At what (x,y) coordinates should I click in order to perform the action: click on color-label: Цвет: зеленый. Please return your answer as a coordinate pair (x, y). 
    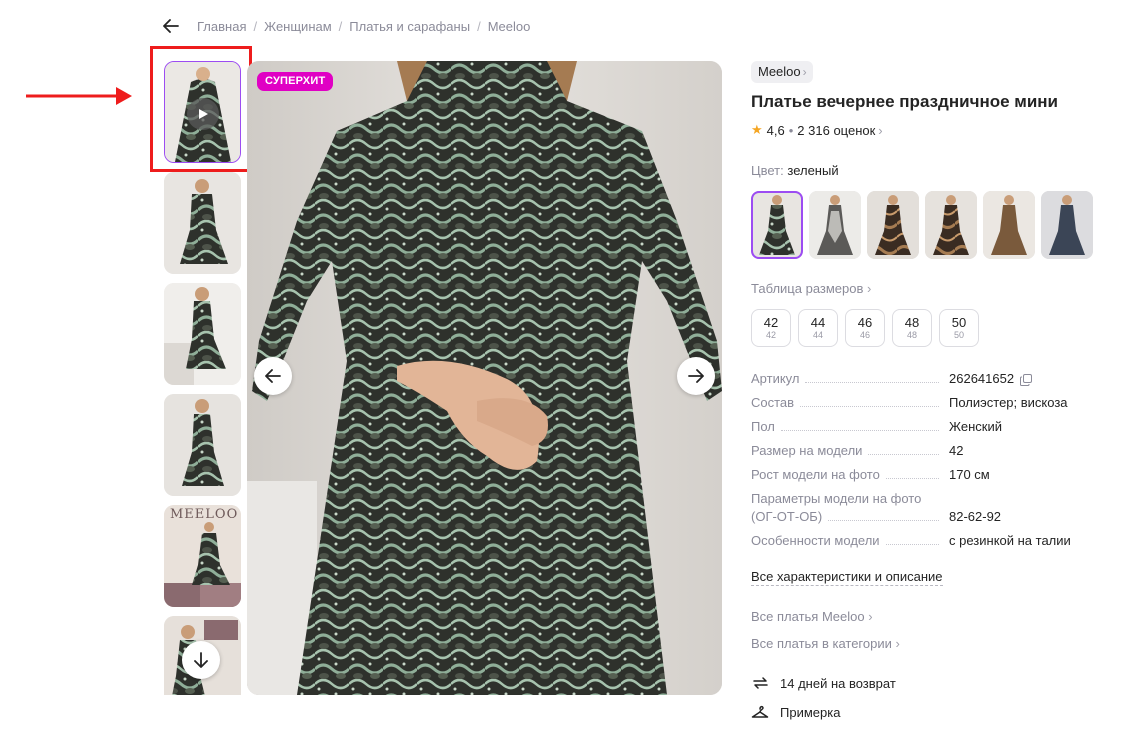
    Looking at the image, I should click on (795, 170).